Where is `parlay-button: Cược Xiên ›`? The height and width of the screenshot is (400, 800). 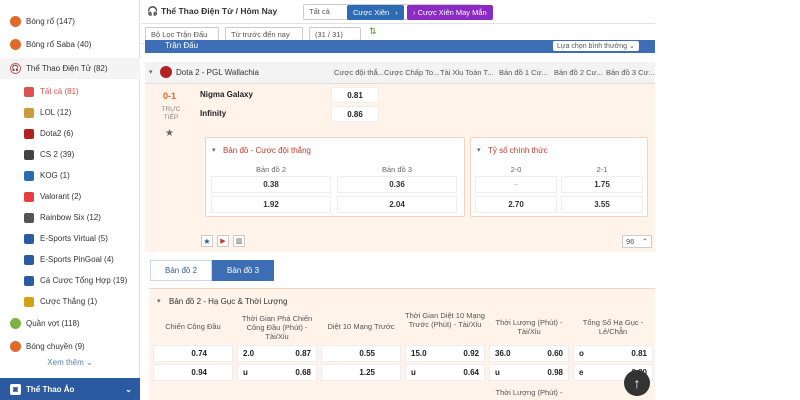 parlay-button: Cược Xiên › is located at coordinates (375, 12).